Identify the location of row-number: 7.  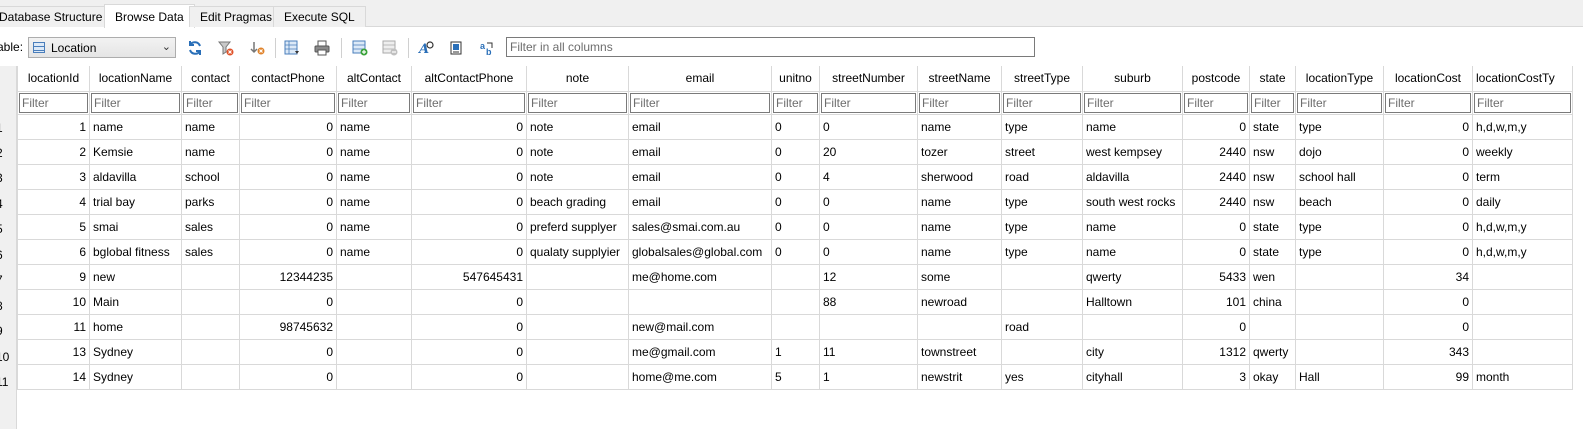
(8, 280).